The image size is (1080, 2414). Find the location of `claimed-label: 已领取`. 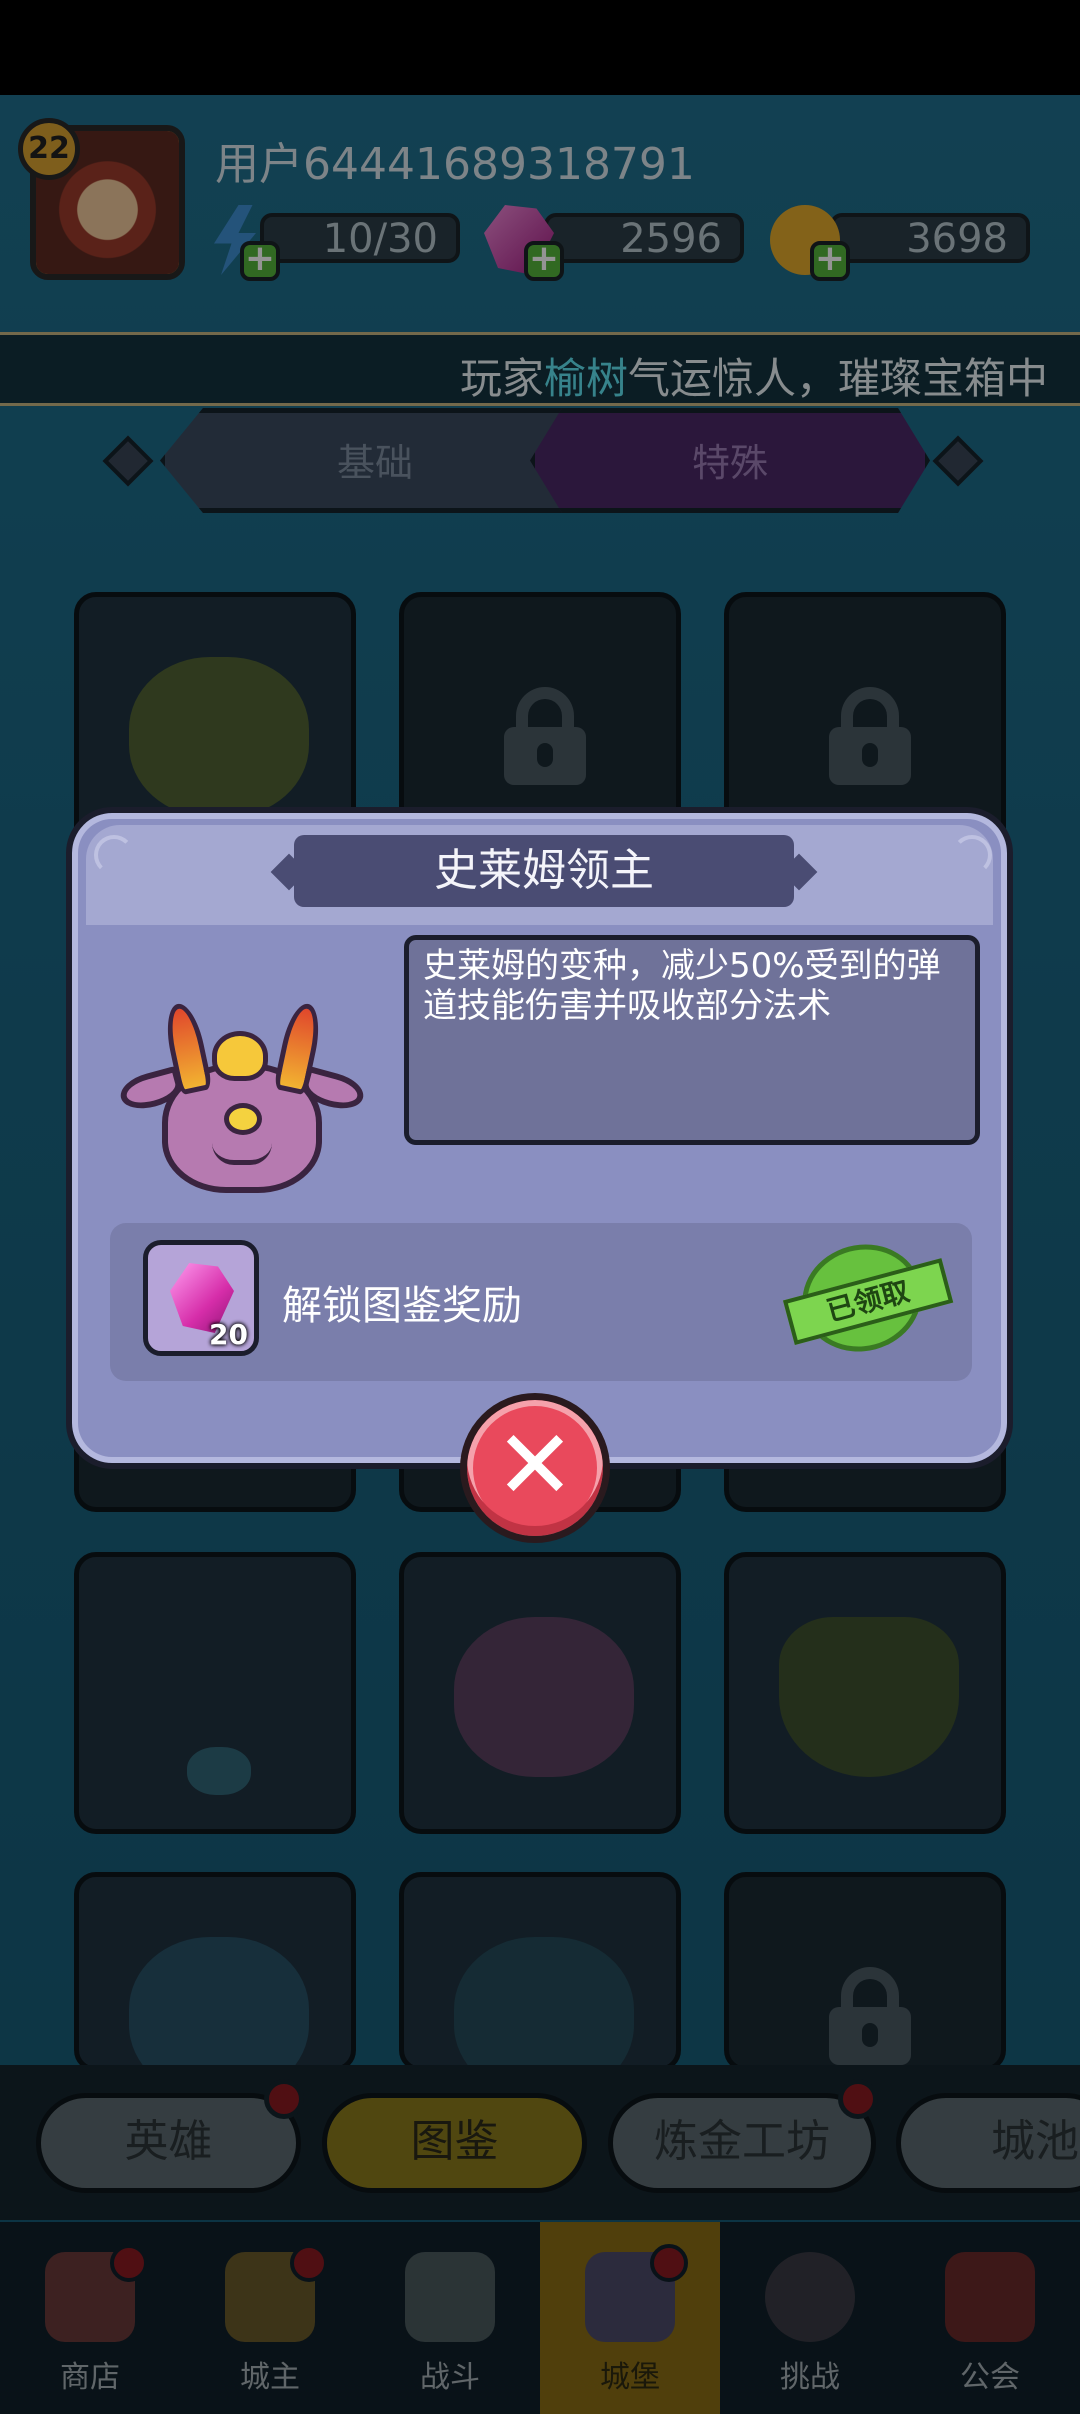

claimed-label: 已领取 is located at coordinates (868, 1301).